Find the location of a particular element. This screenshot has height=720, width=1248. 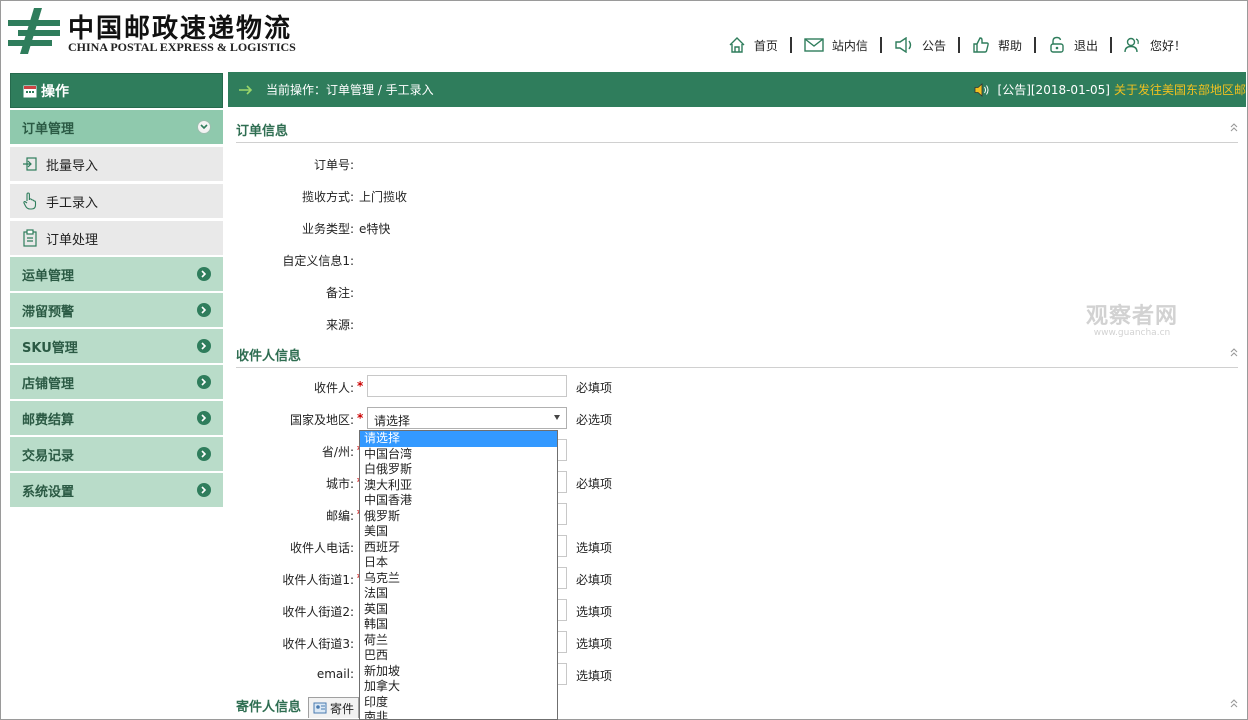

nav-home: 首页 is located at coordinates (753, 45).